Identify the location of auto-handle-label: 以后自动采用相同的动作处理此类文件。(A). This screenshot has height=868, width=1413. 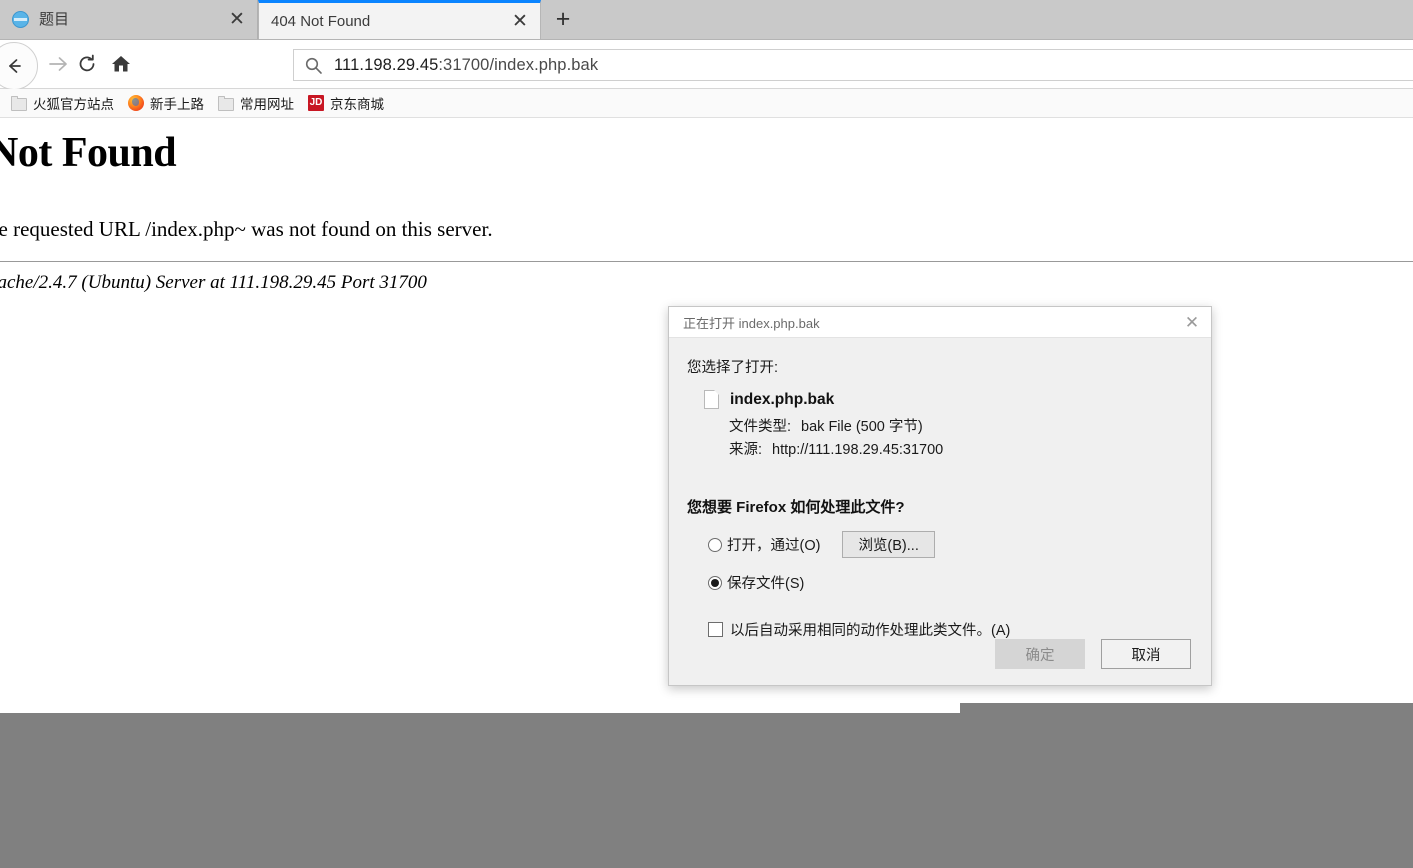
(870, 631).